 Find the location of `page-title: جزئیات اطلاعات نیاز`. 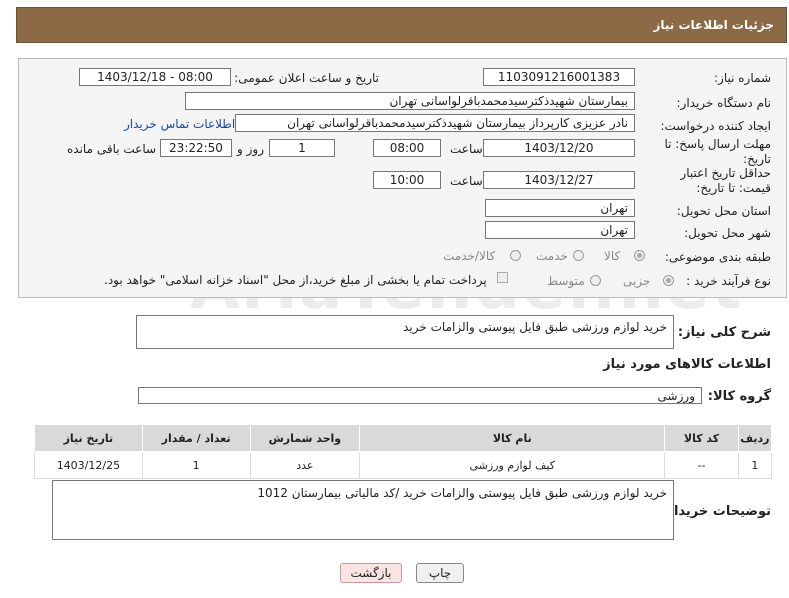

page-title: جزئیات اطلاعات نیاز is located at coordinates (713, 25).